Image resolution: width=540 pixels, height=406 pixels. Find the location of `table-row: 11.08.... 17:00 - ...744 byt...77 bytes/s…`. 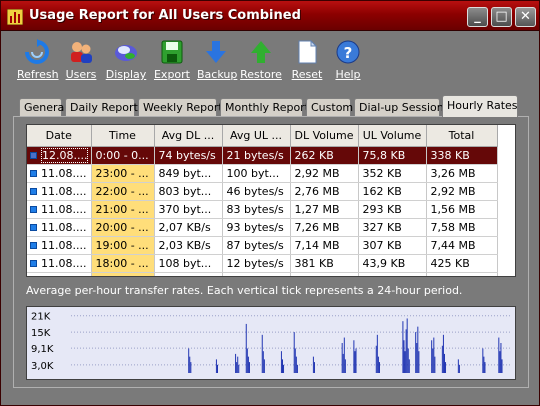

table-row: 11.08.... 17:00 - ...744 byt...77 bytes/s… is located at coordinates (262, 274).